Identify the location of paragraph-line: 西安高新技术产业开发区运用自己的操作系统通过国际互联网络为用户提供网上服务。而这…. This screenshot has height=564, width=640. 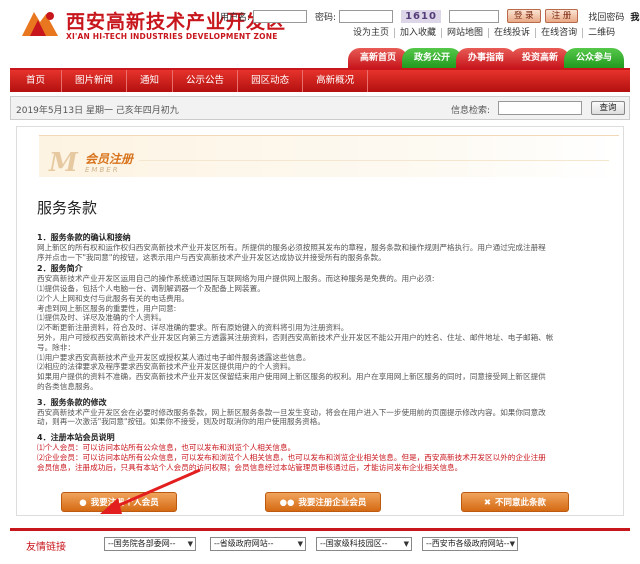
(236, 279).